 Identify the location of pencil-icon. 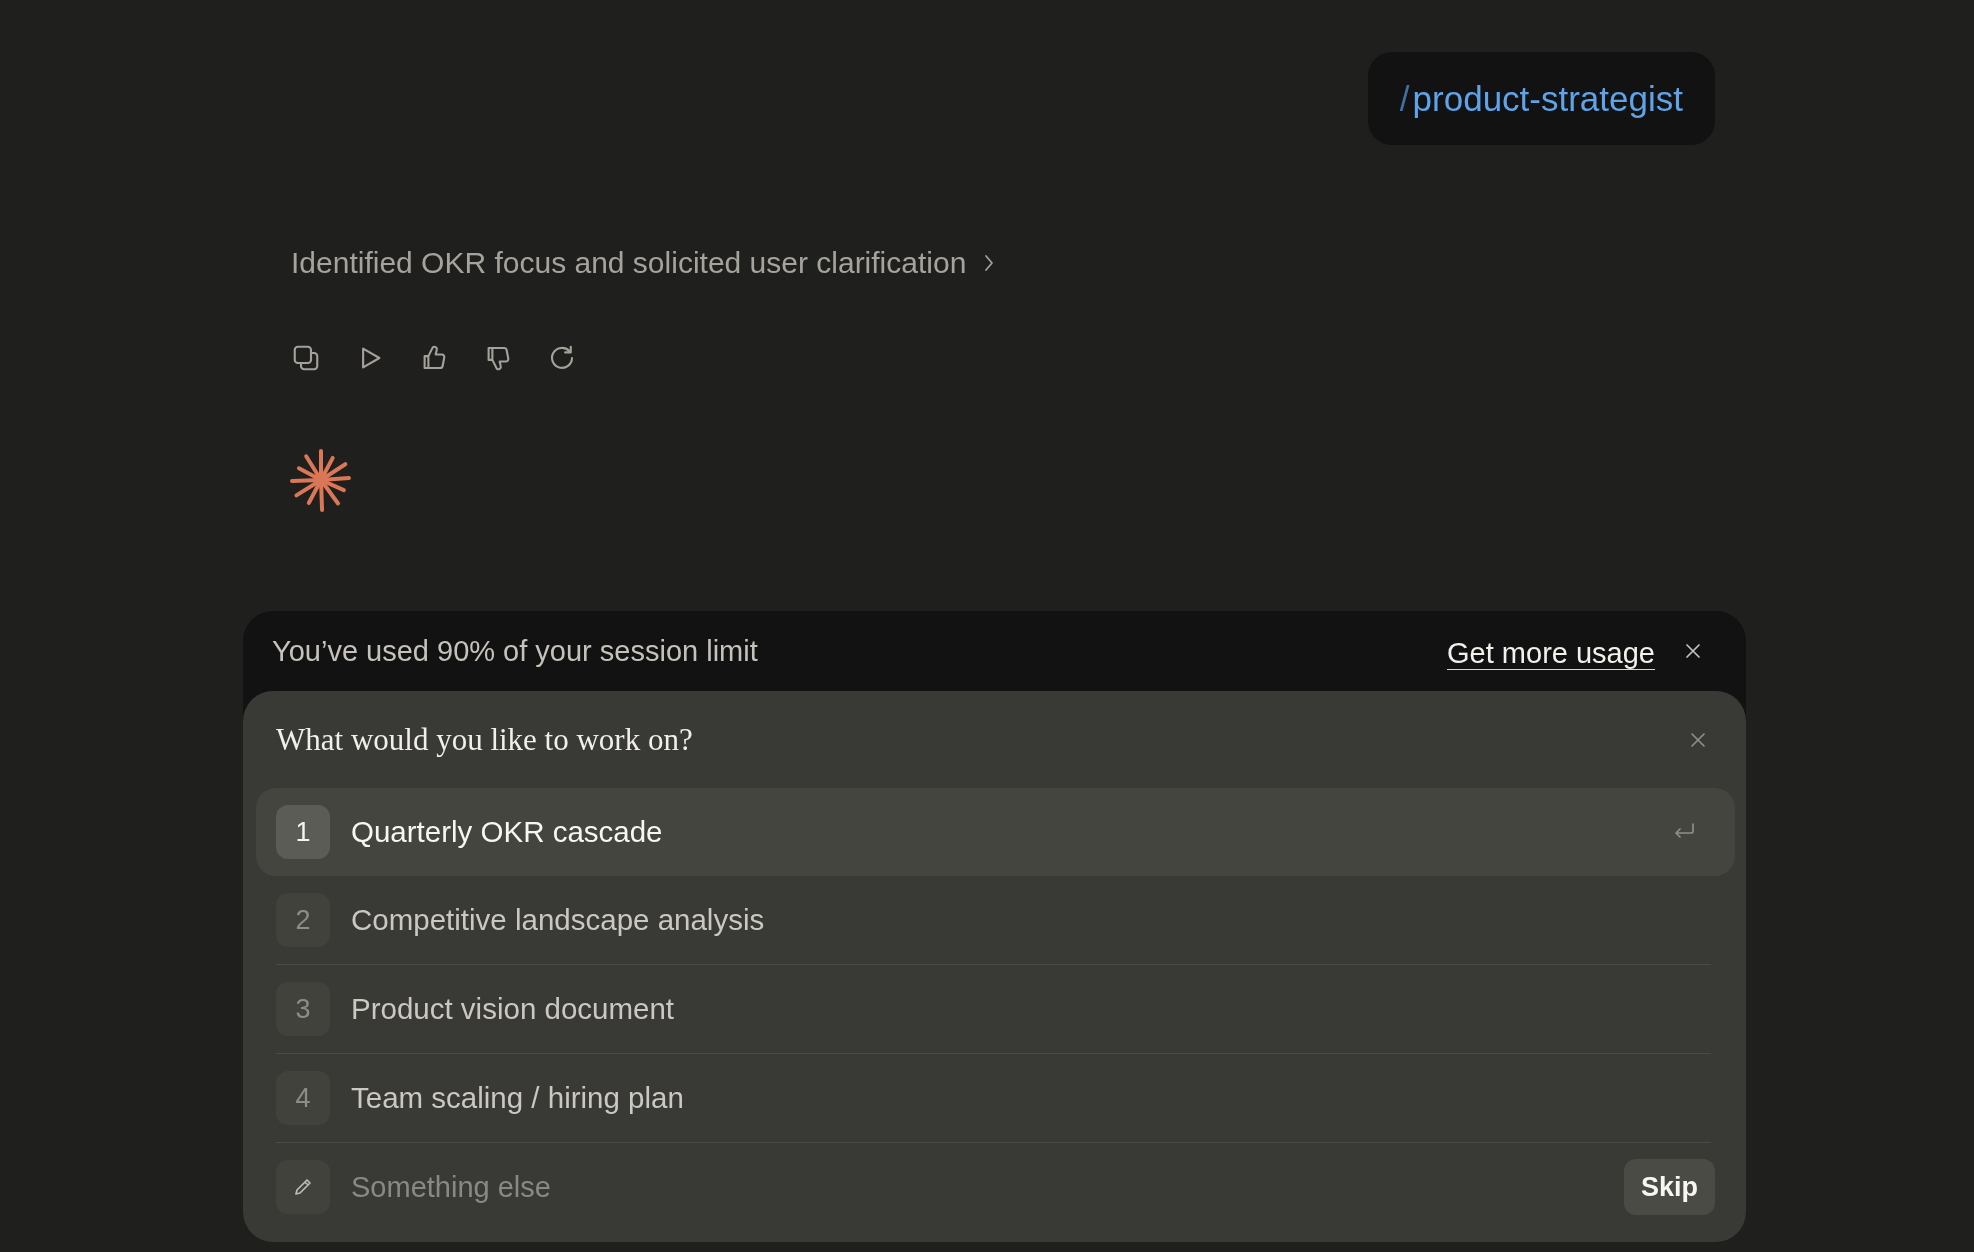
(303, 1187).